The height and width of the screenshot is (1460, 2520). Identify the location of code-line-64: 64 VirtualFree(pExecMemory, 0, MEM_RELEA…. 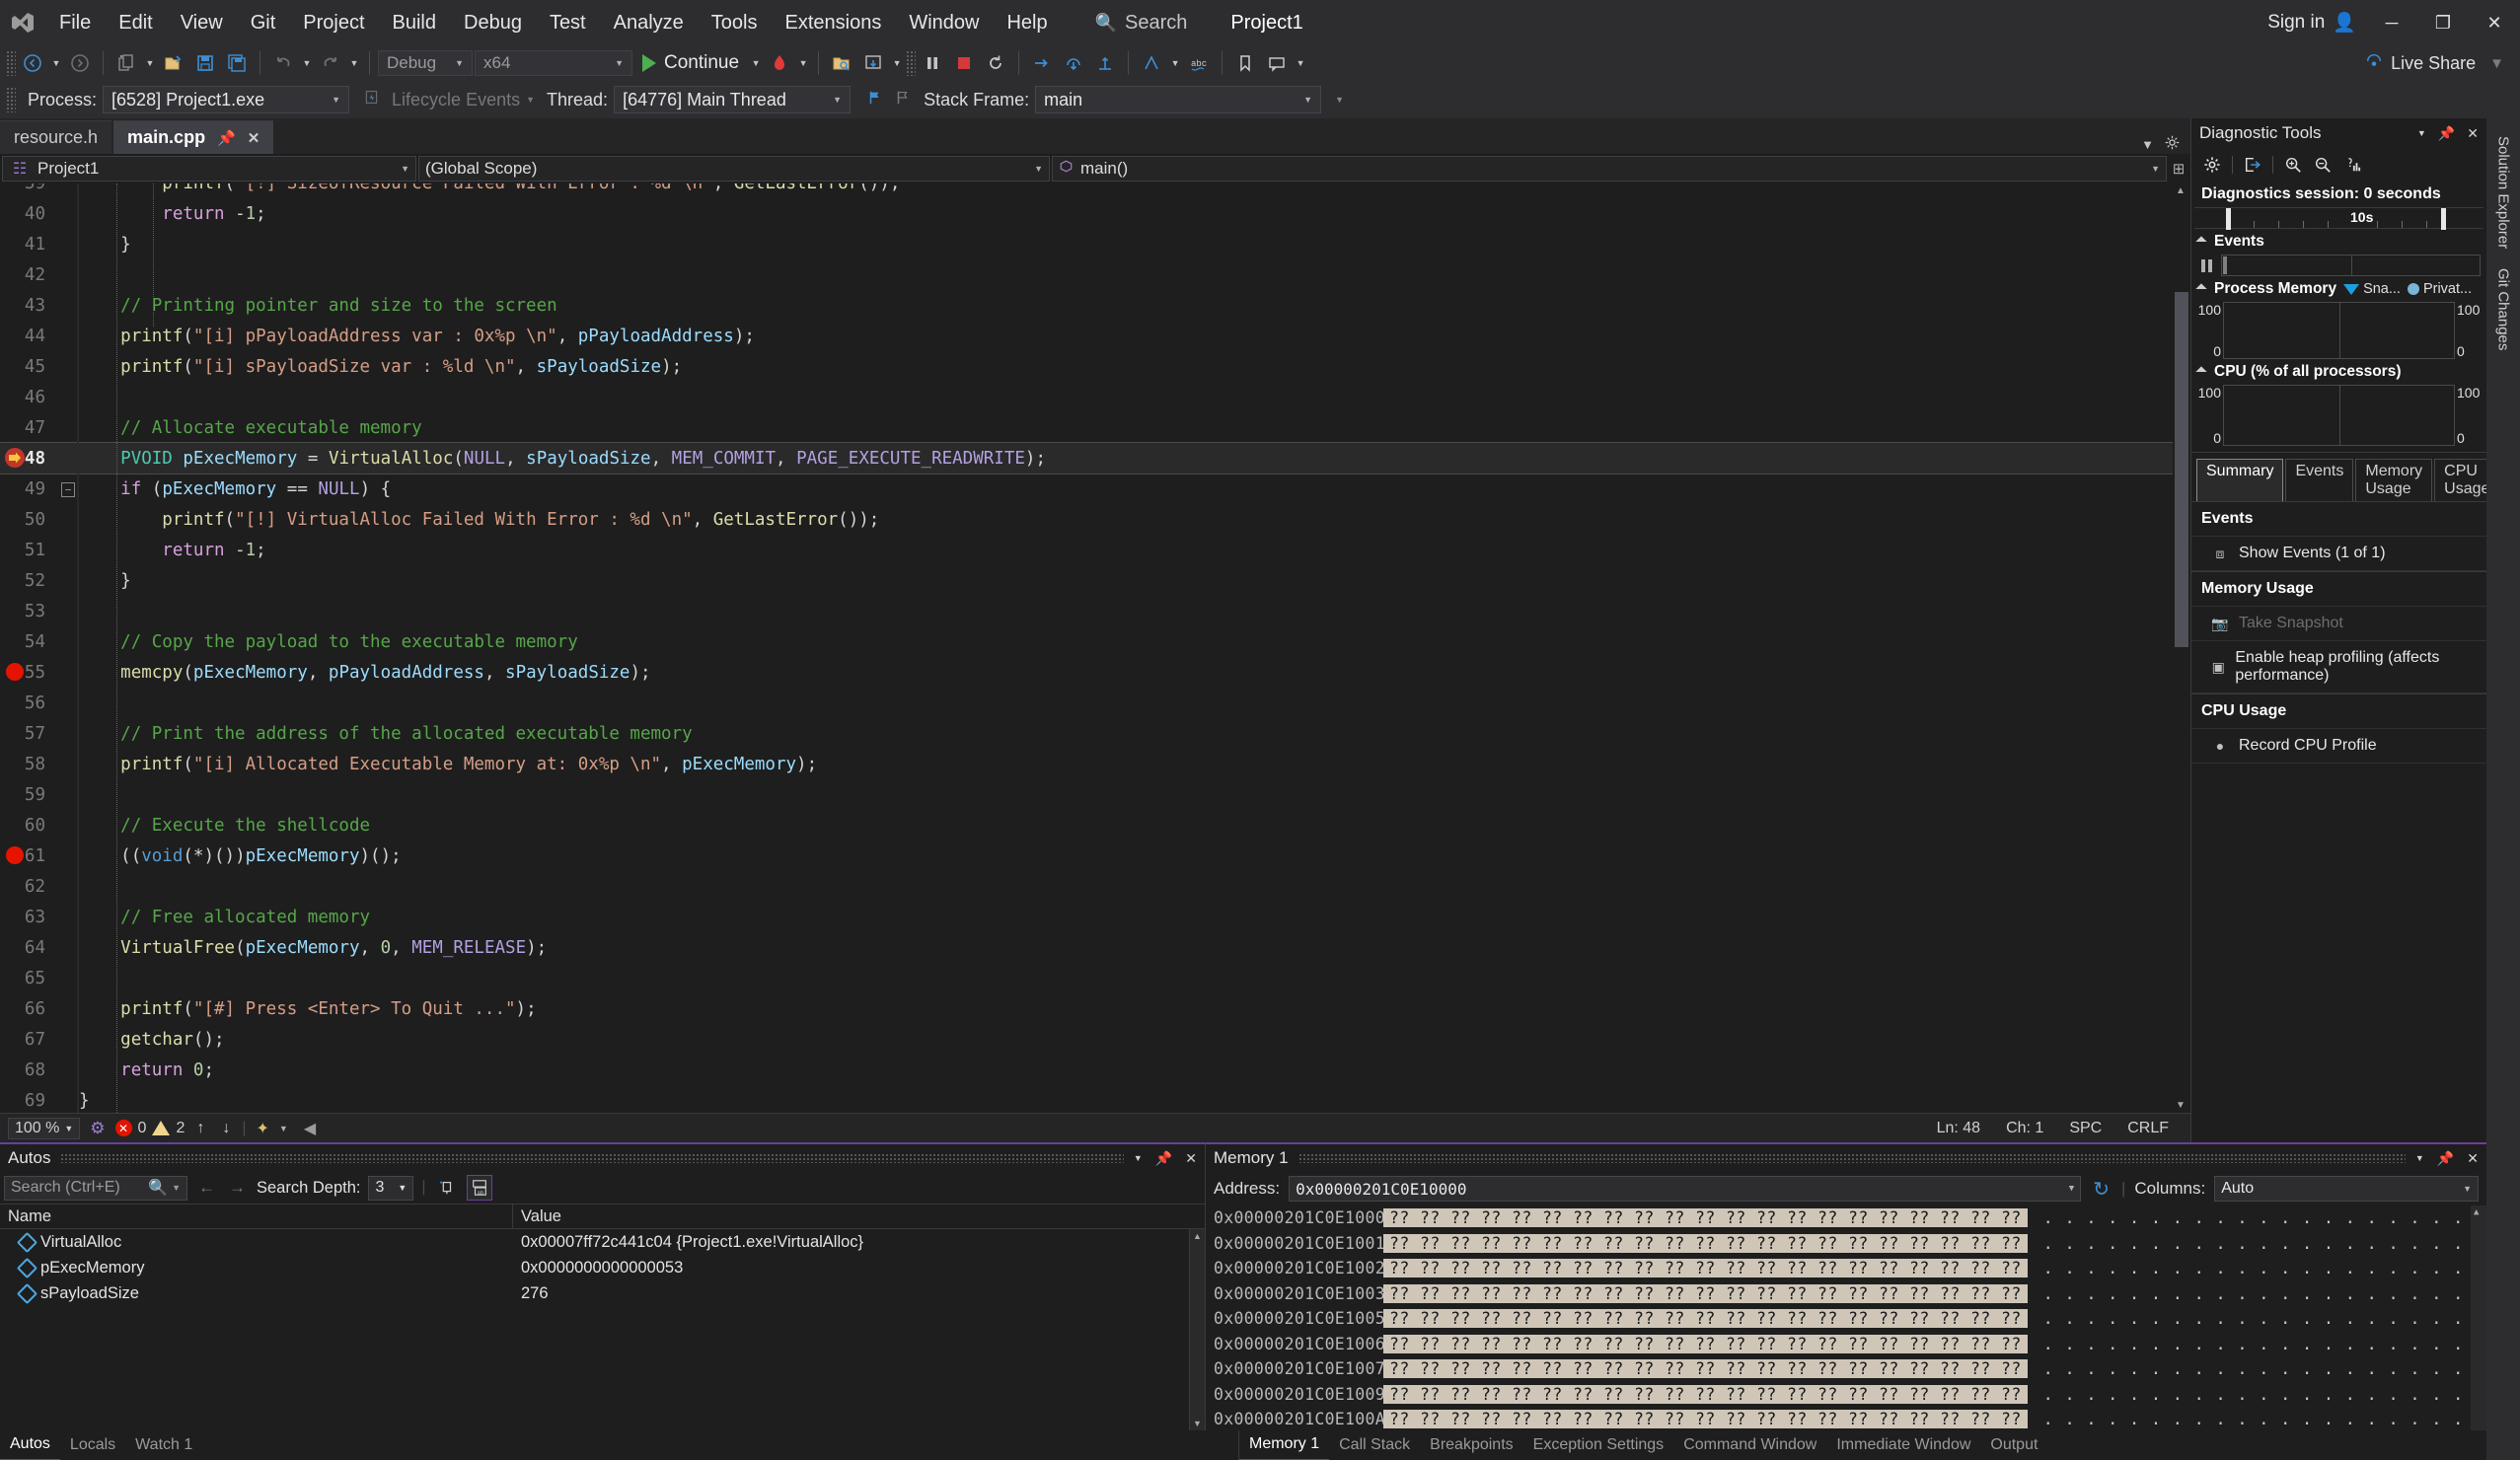
(1095, 948).